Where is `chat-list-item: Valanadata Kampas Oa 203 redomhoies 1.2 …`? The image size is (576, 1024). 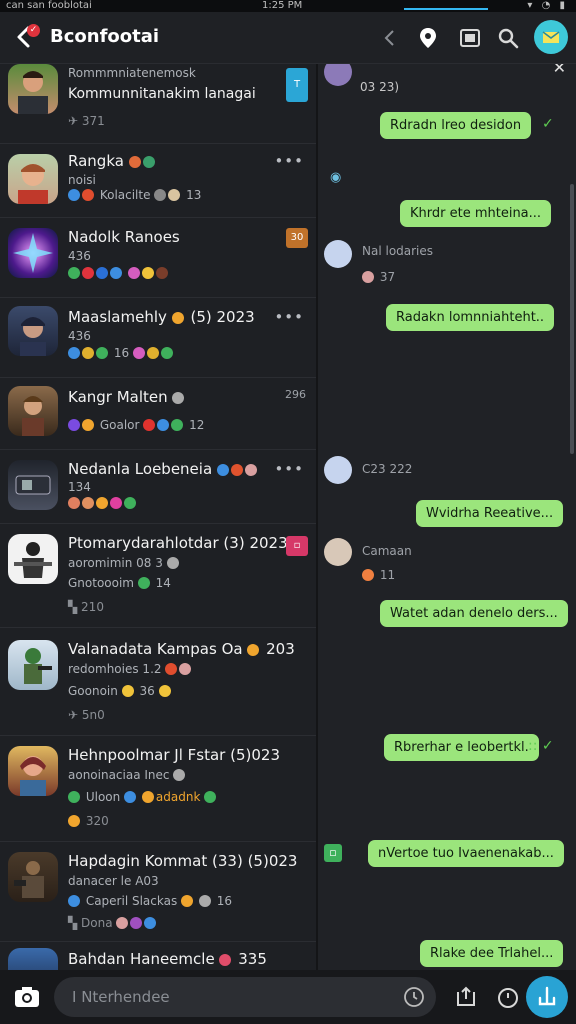 chat-list-item: Valanadata Kampas Oa 203 redomhoies 1.2 … is located at coordinates (158, 682).